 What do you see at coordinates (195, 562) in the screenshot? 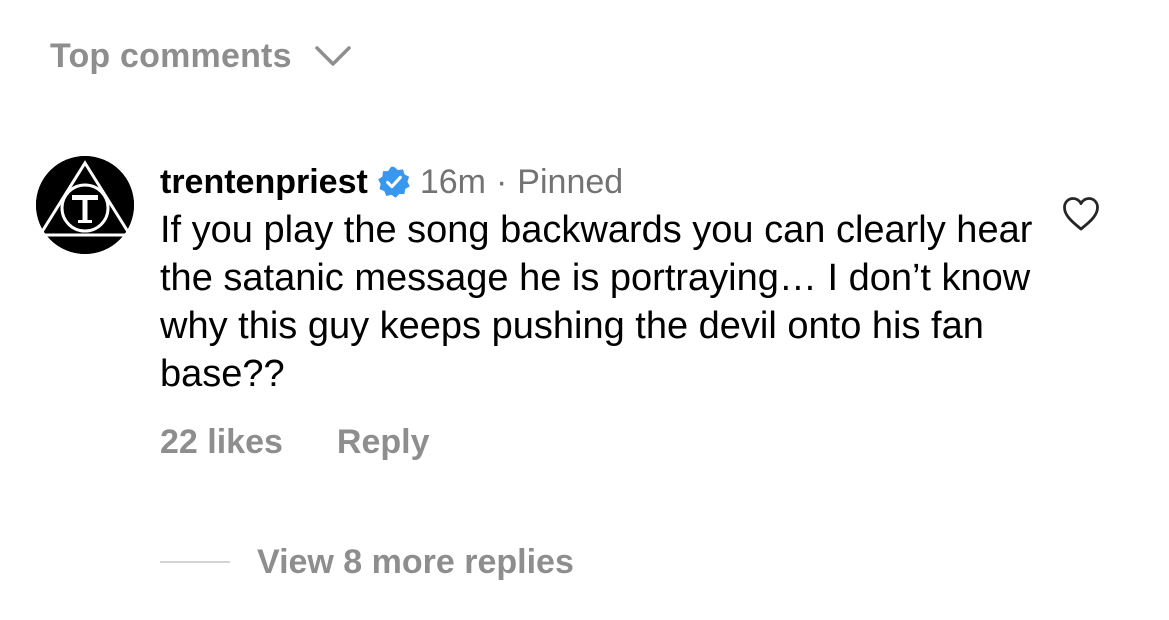
I see `replies-divider-line` at bounding box center [195, 562].